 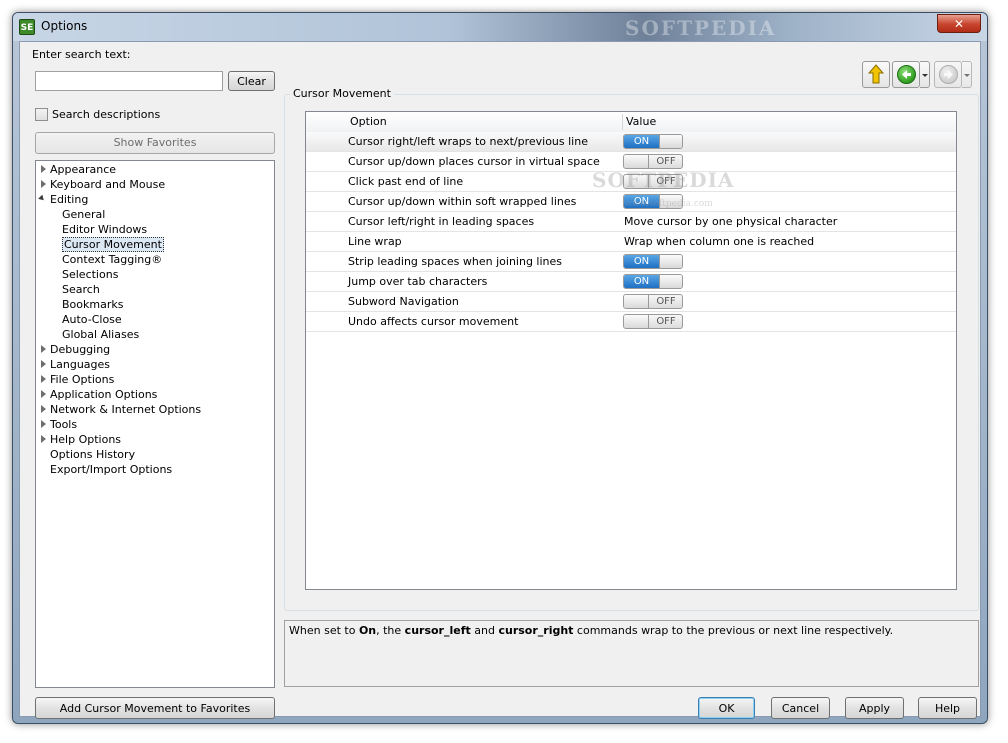 What do you see at coordinates (90, 274) in the screenshot?
I see `tree-item: Selections` at bounding box center [90, 274].